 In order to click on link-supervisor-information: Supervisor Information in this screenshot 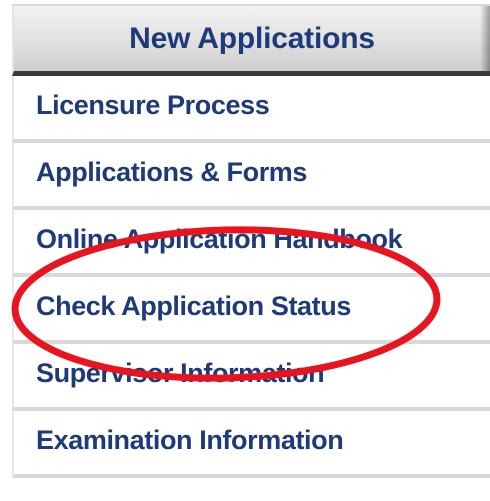, I will do `click(180, 373)`.